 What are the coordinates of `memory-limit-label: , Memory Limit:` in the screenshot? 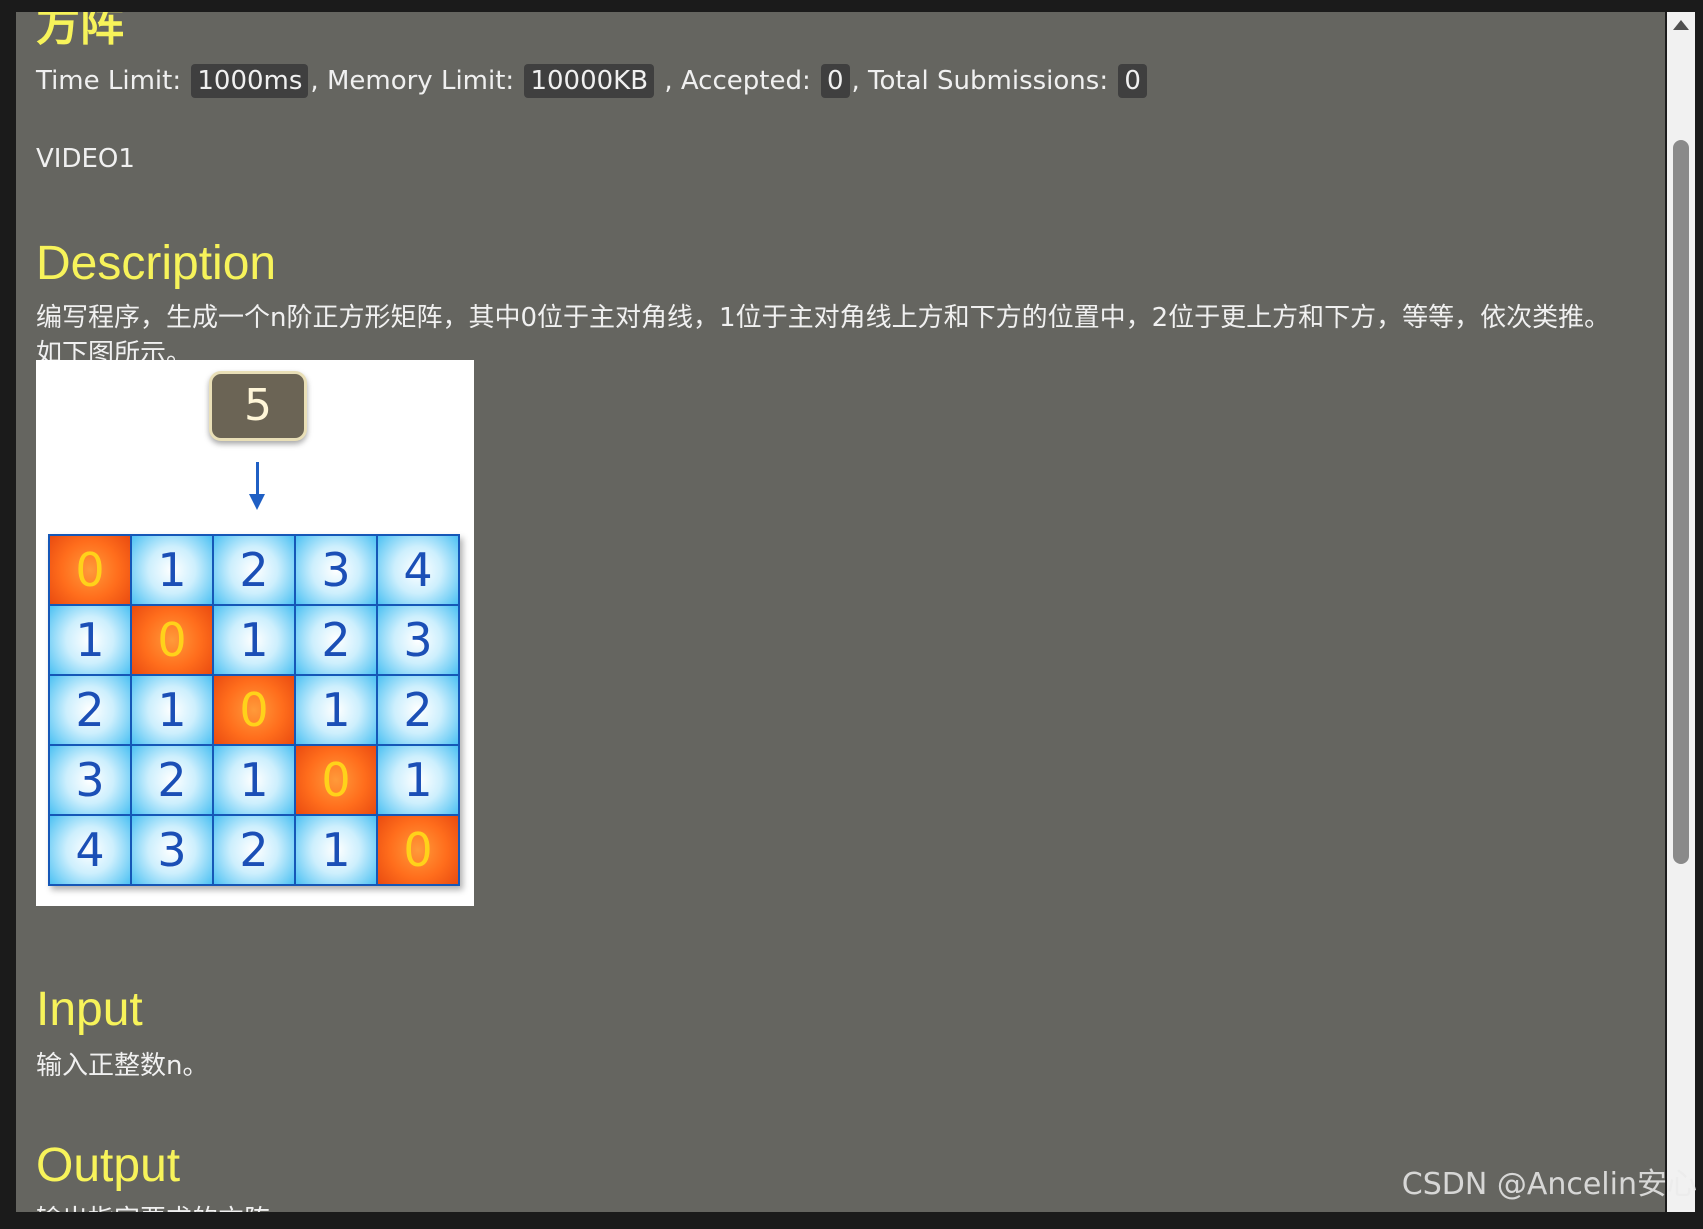 It's located at (412, 81).